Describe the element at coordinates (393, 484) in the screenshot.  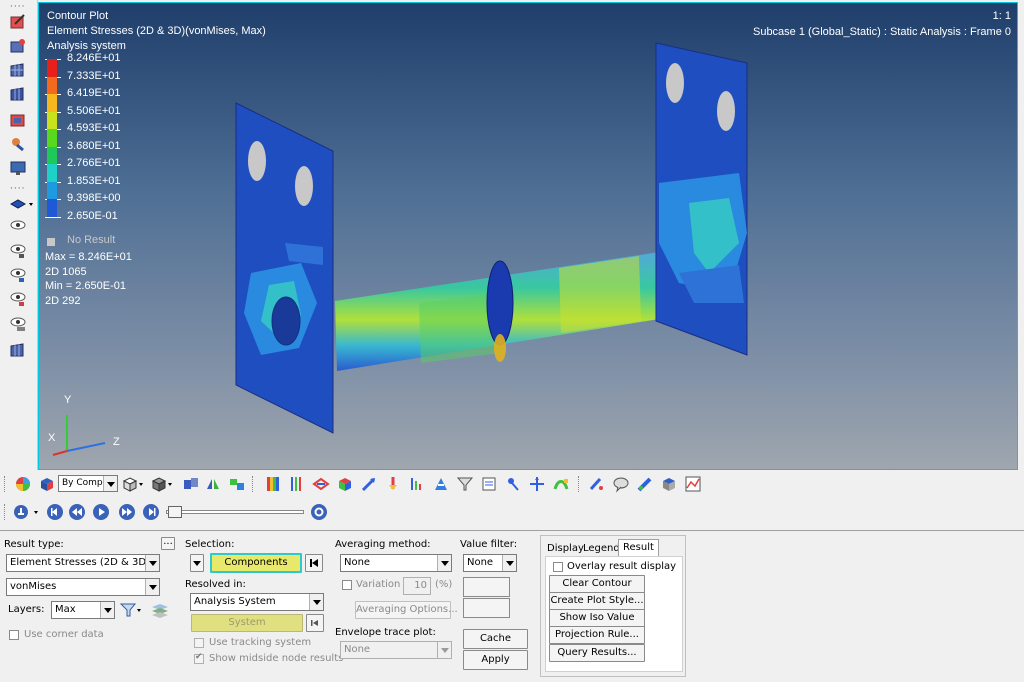
I see `tensor-icon` at that location.